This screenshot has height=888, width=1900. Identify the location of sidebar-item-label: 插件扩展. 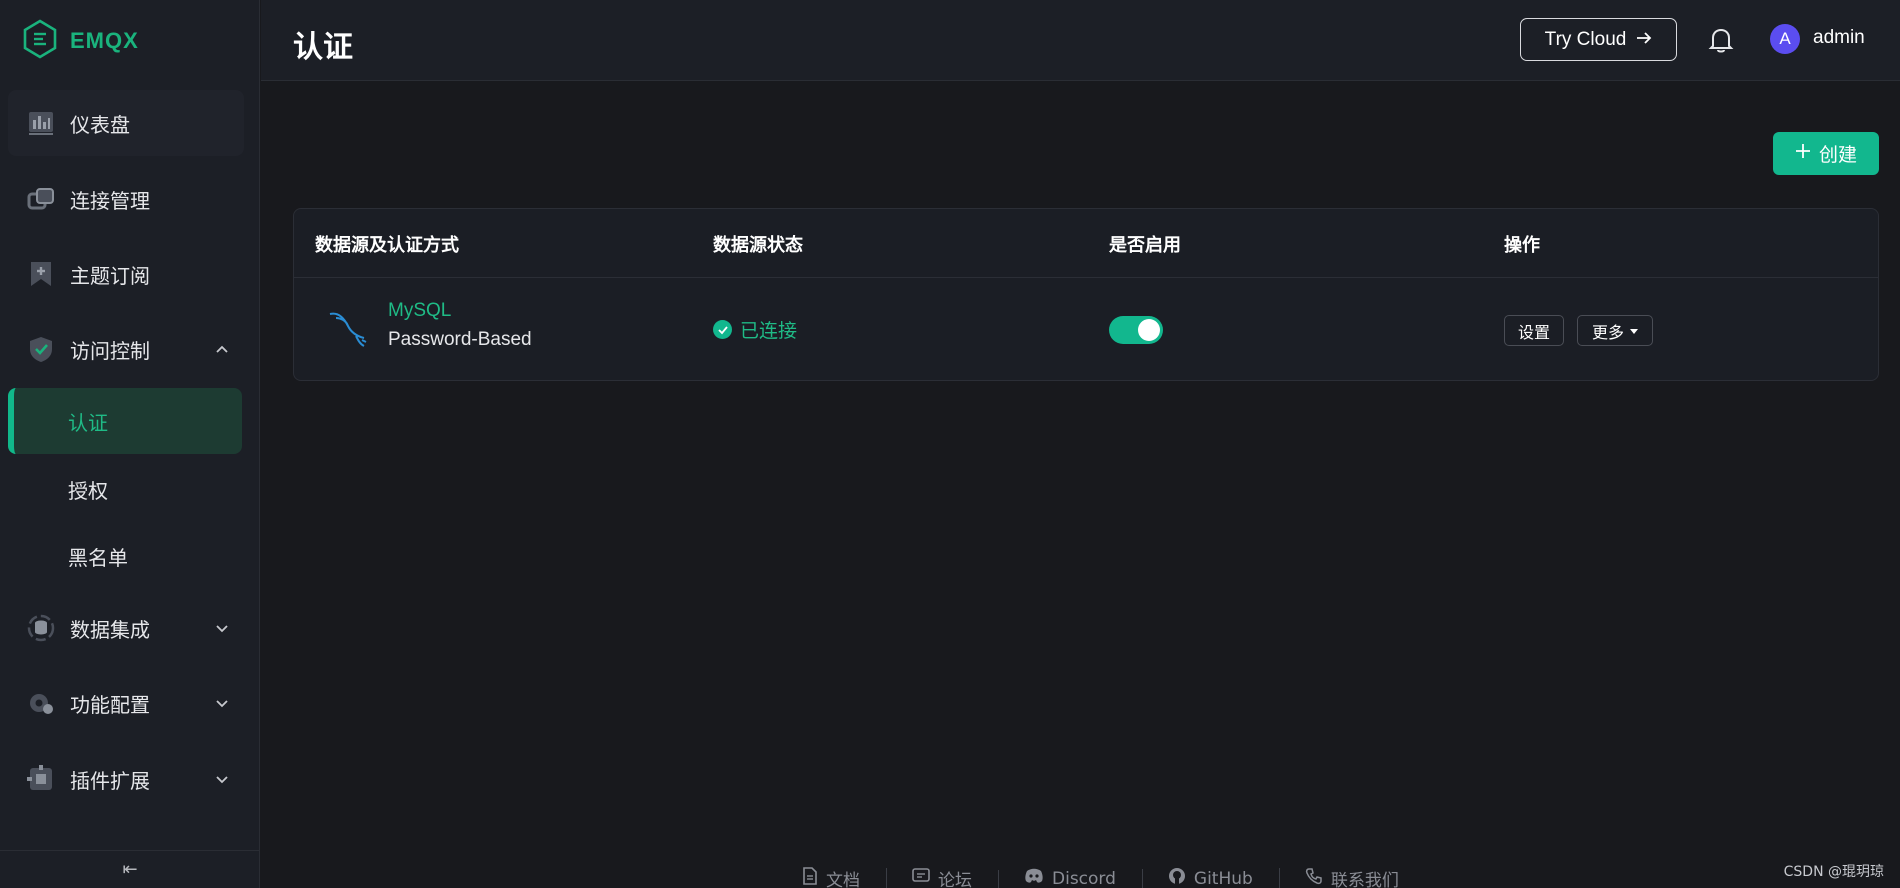
(110, 780).